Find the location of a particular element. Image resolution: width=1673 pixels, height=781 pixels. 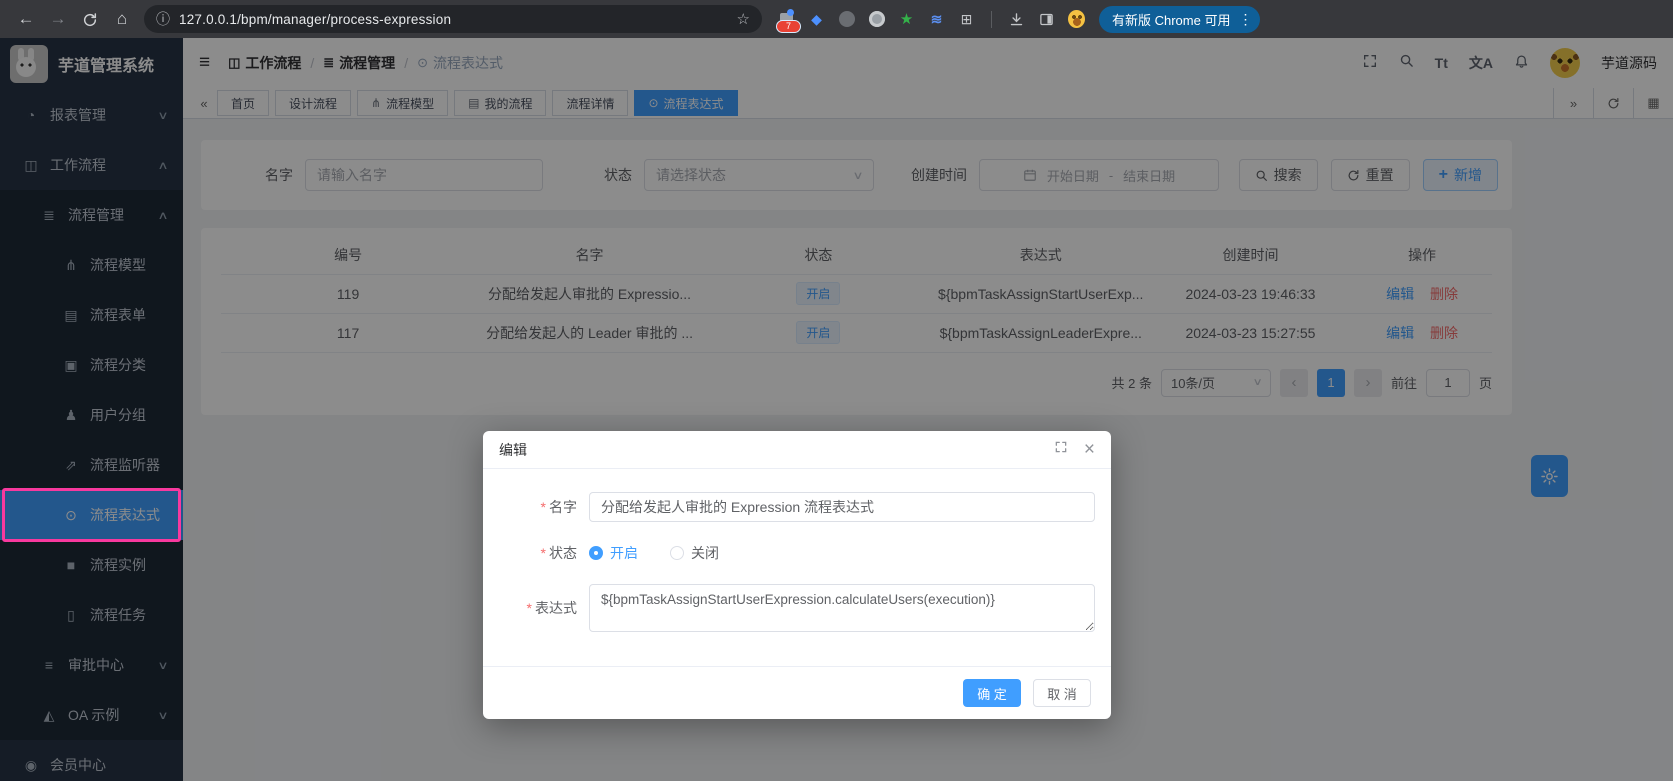

dialog-title: 编辑 is located at coordinates (513, 449).